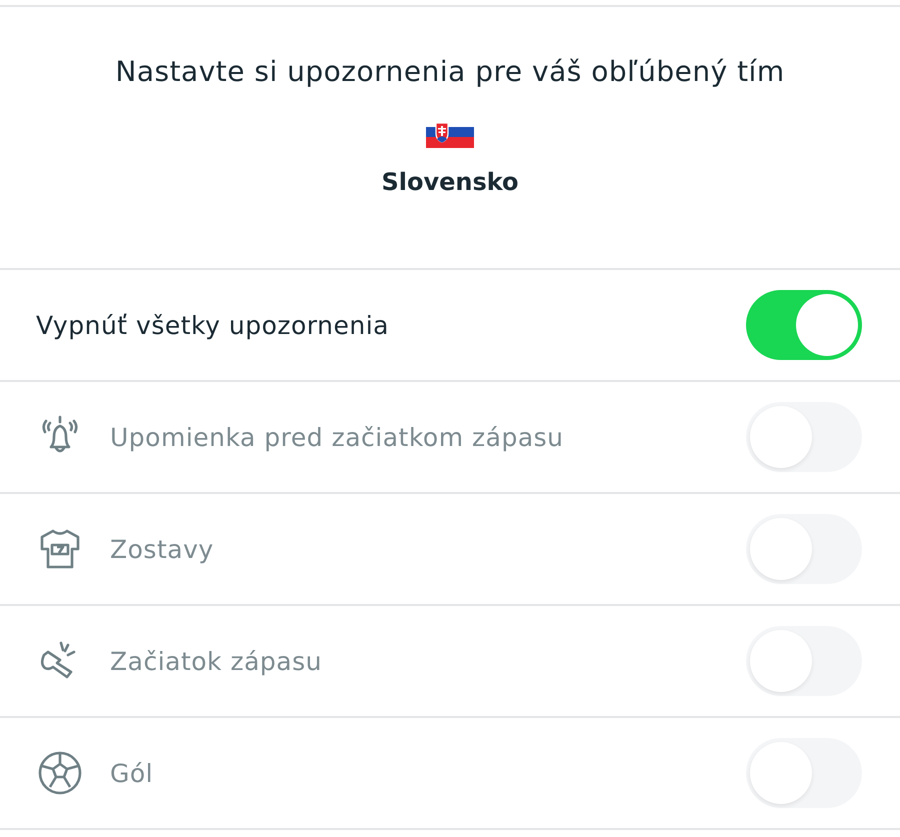 The image size is (900, 837). I want to click on setting-label: Vypnúť všetky upozornenia, so click(213, 325).